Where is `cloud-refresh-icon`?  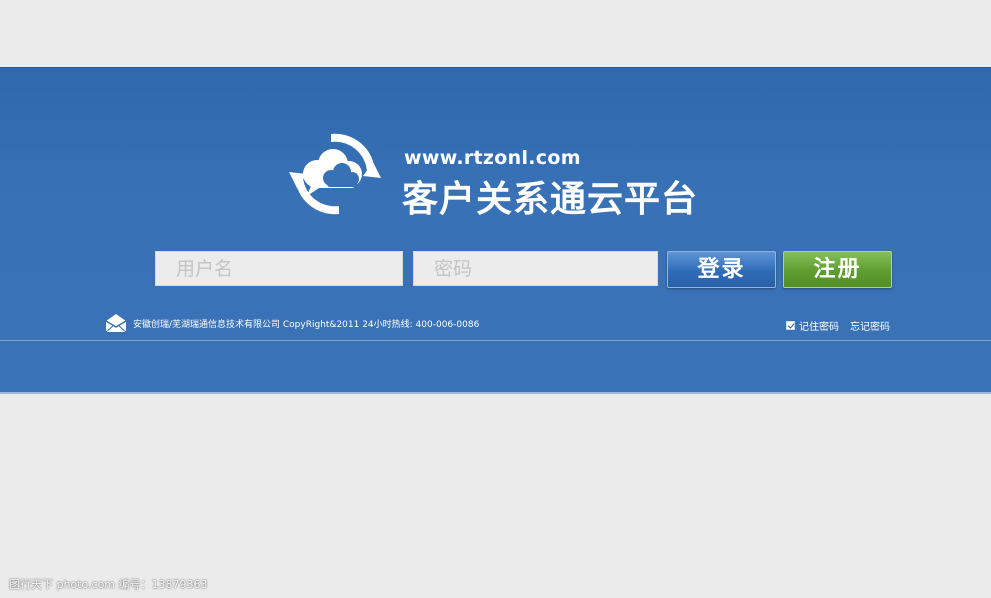 cloud-refresh-icon is located at coordinates (335, 174).